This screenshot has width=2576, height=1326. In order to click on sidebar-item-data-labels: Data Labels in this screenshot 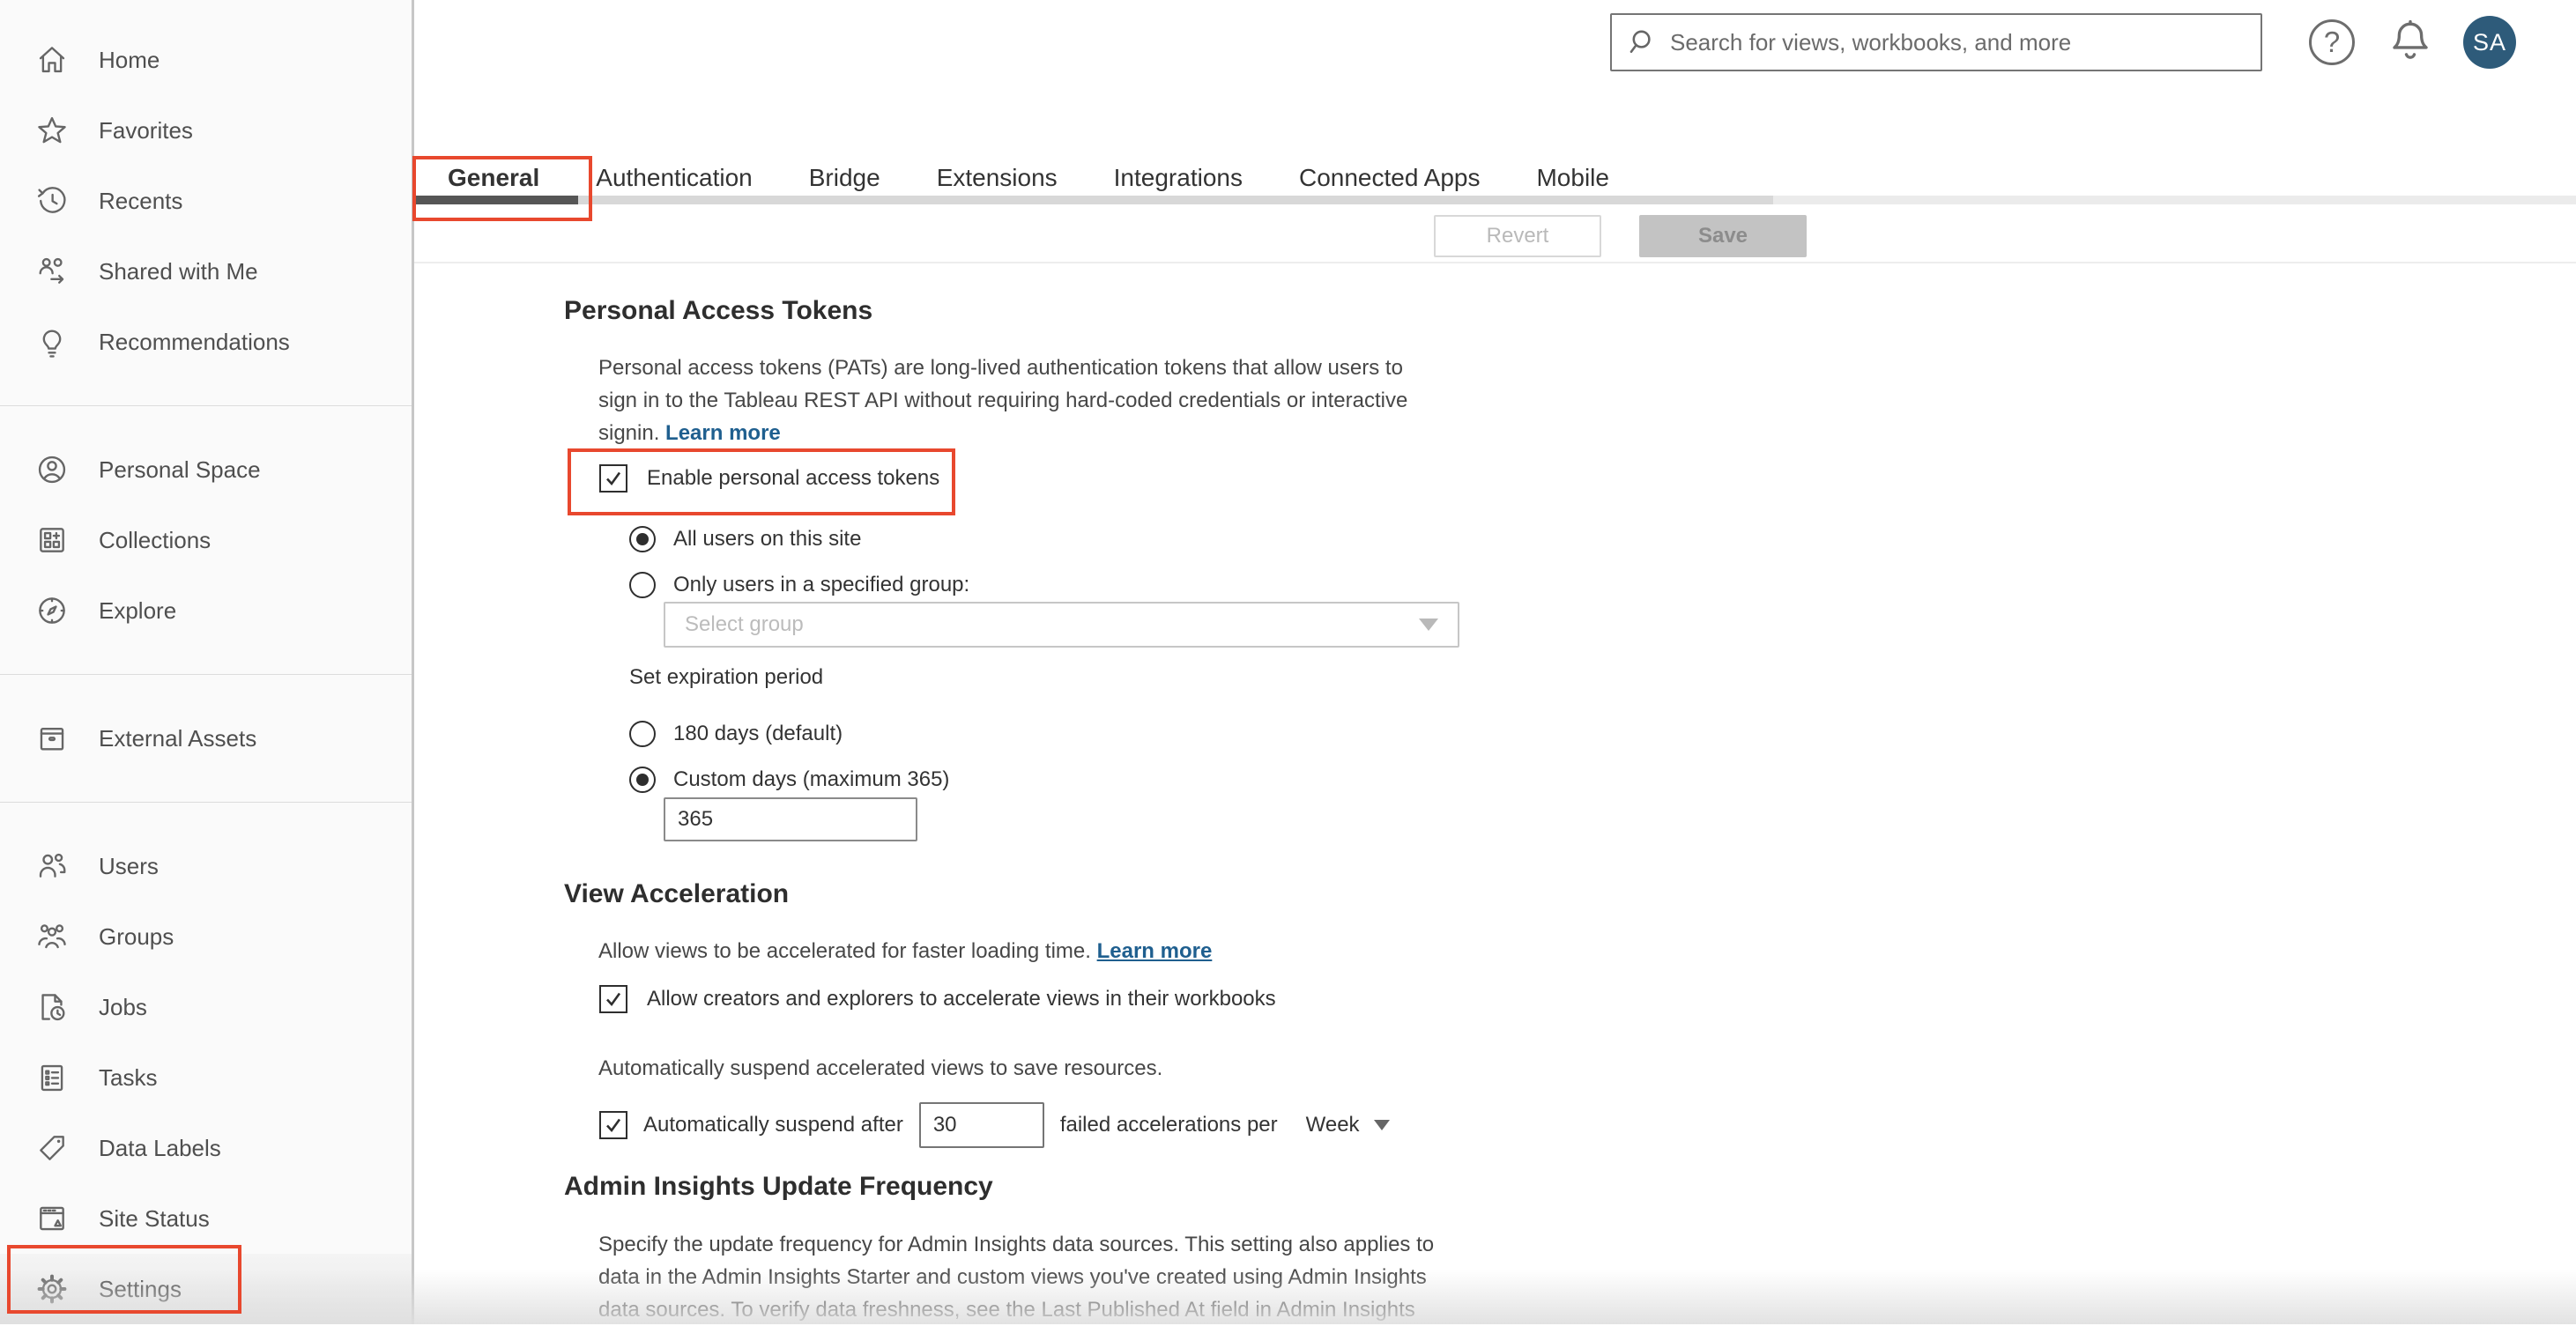, I will do `click(206, 1148)`.